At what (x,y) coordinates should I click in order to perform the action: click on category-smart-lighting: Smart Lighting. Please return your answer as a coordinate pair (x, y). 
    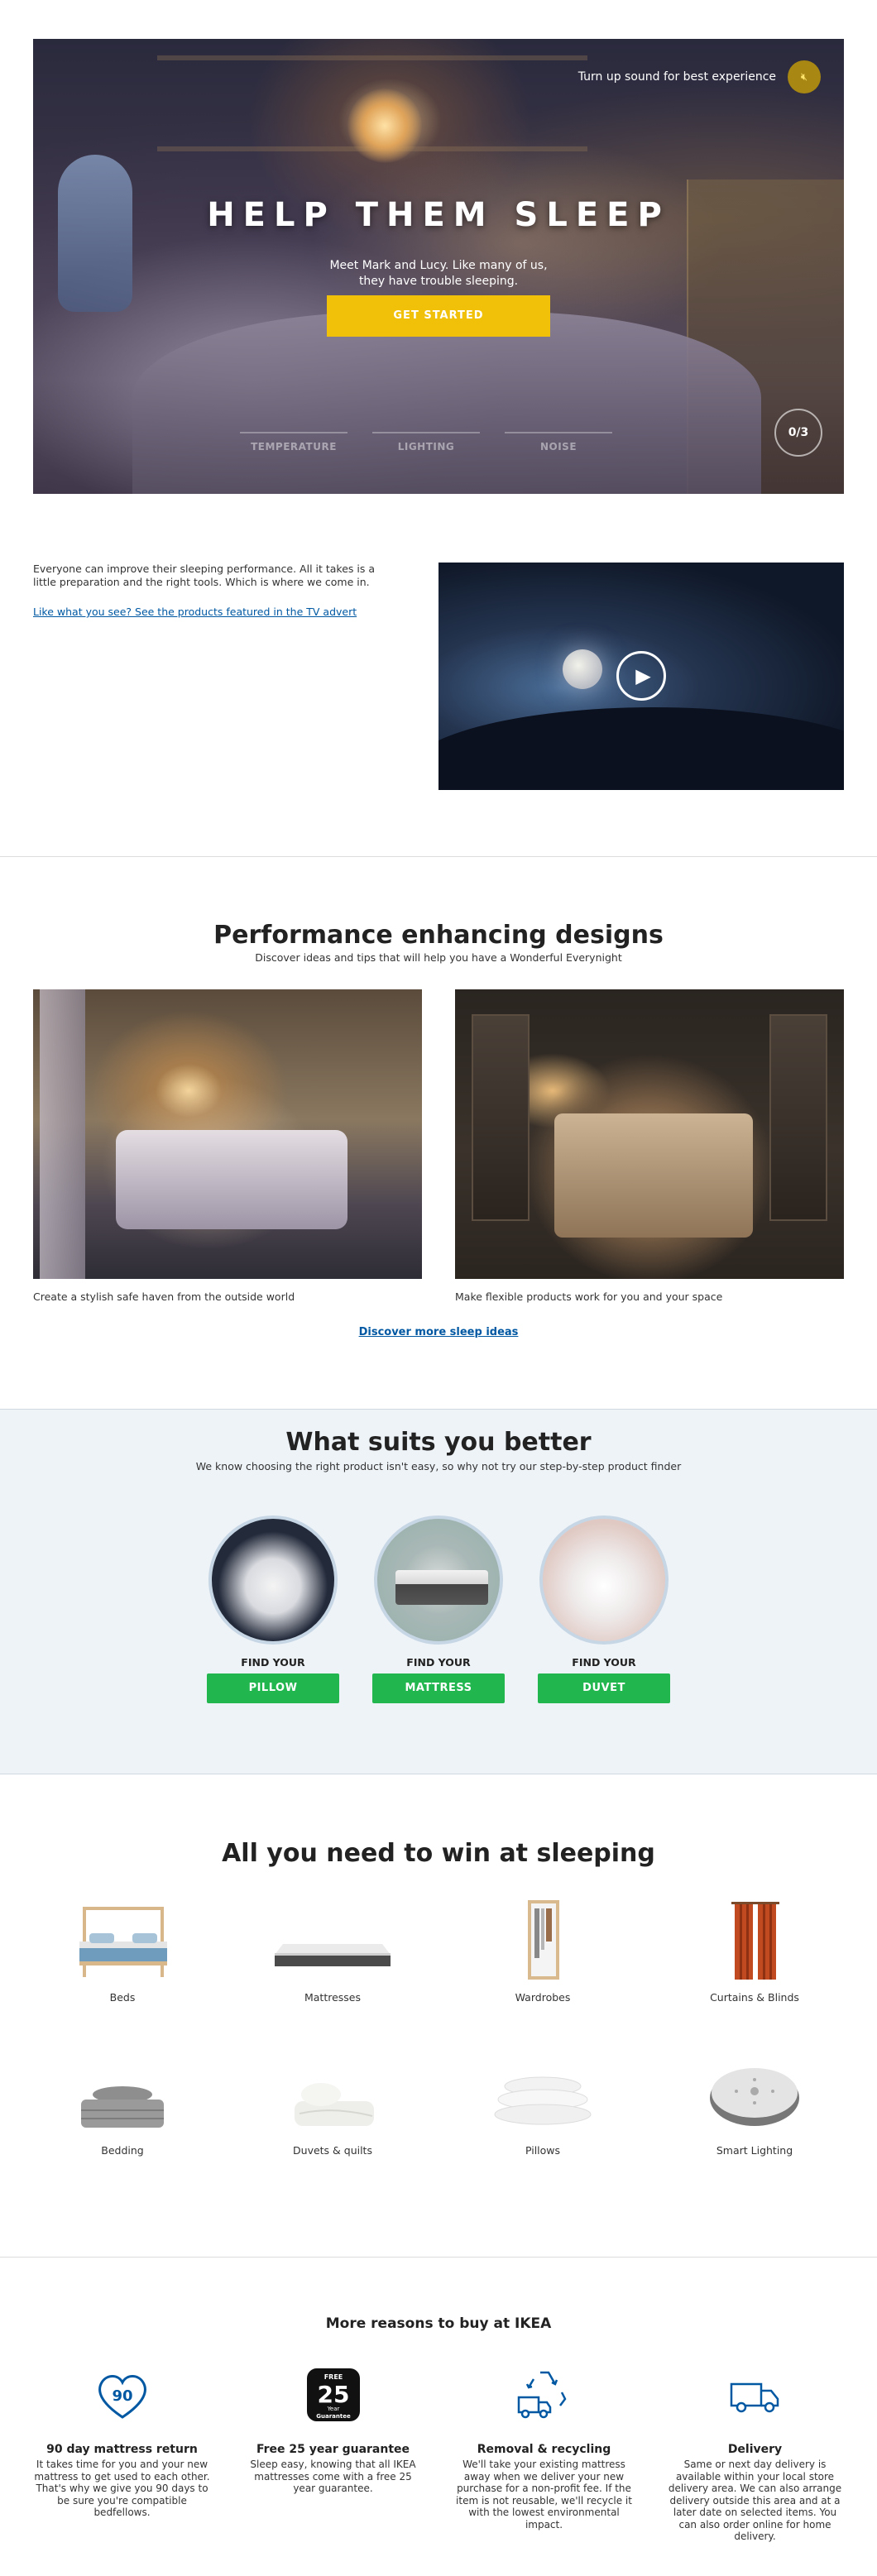
    Looking at the image, I should click on (754, 2104).